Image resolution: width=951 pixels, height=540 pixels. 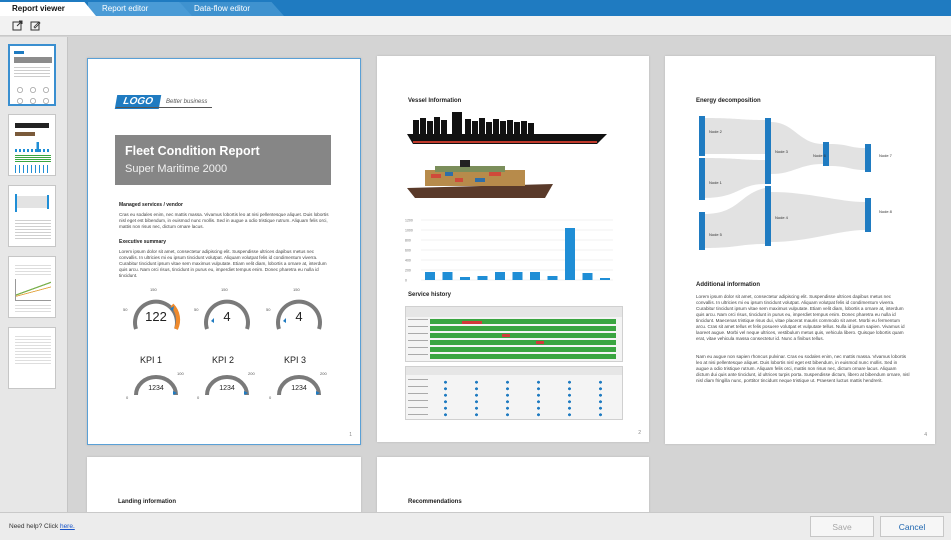 I want to click on kpi1-label: KPI 1, so click(x=151, y=360).